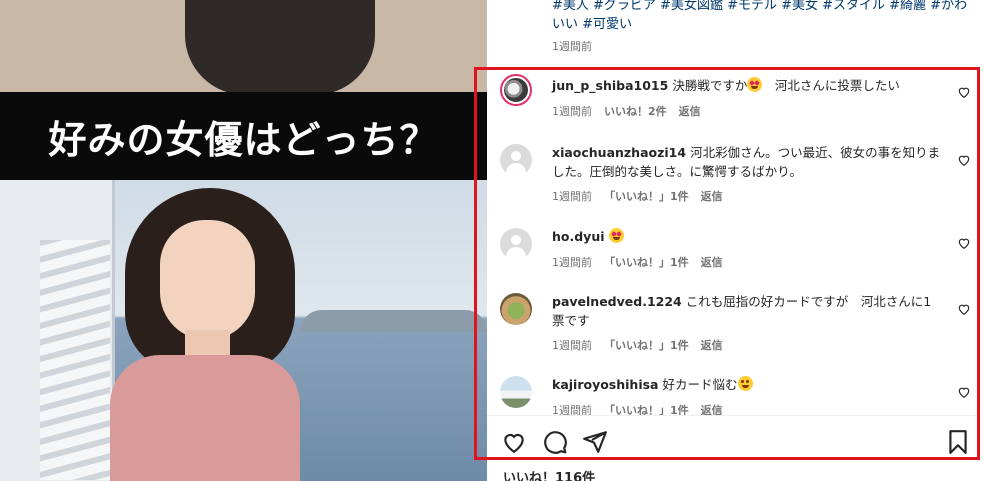 Image resolution: width=984 pixels, height=481 pixels. Describe the element at coordinates (610, 85) in the screenshot. I see `comment-username: jun_p_shiba1015` at that location.